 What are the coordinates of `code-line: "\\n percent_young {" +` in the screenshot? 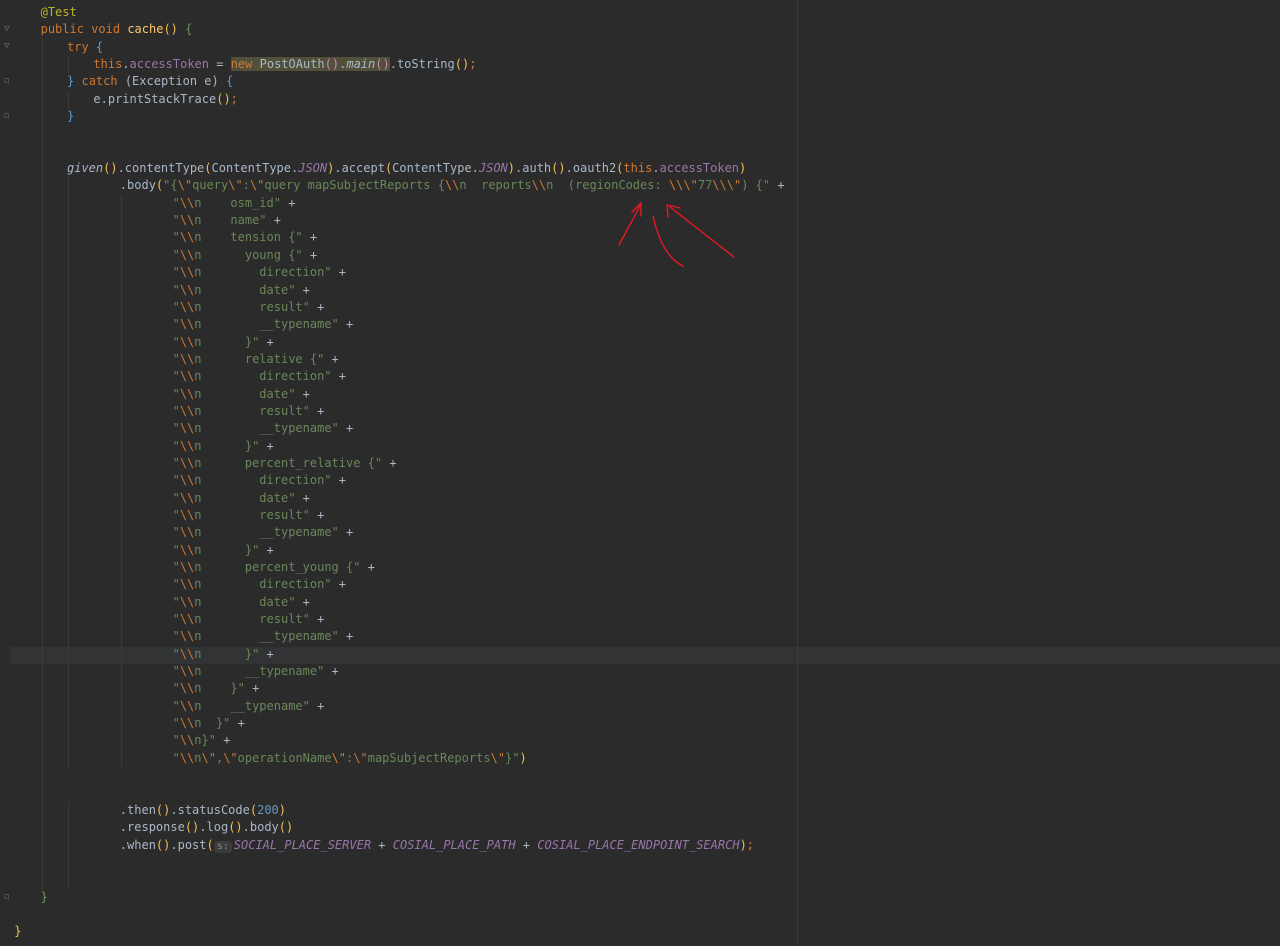 It's located at (640, 568).